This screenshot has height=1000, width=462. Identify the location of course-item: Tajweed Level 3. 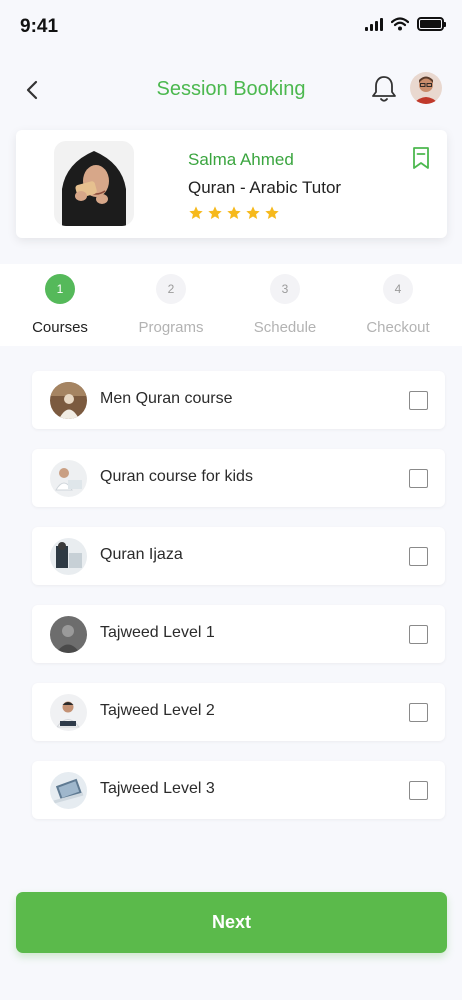
(238, 790).